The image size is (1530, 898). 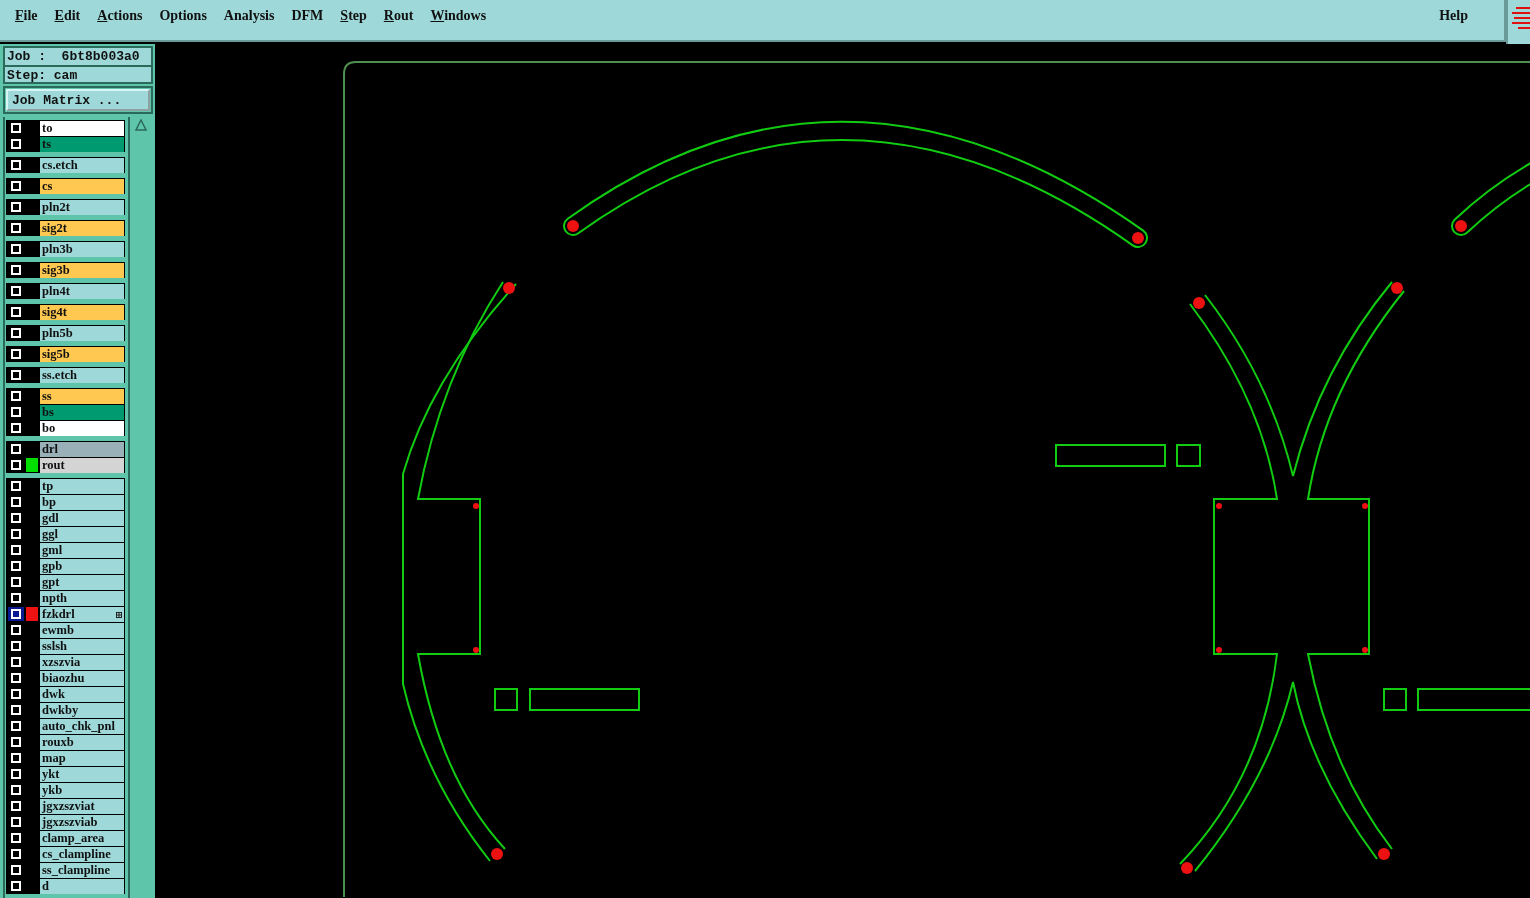 I want to click on layer-name: rouxb, so click(x=82, y=742).